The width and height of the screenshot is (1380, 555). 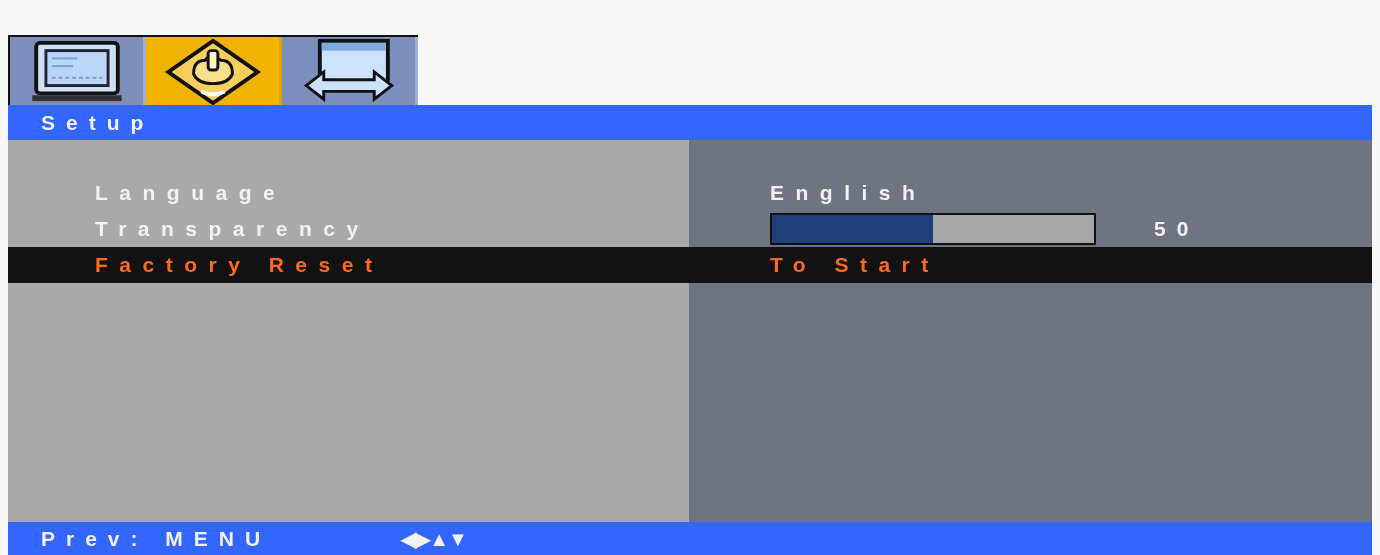 I want to click on setting-value: To Start, so click(x=855, y=265).